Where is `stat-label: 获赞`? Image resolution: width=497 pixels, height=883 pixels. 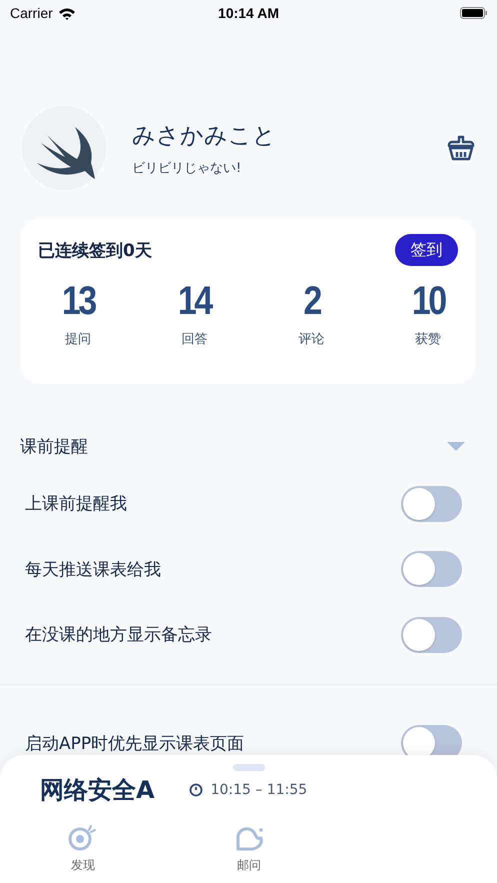 stat-label: 获赞 is located at coordinates (427, 339).